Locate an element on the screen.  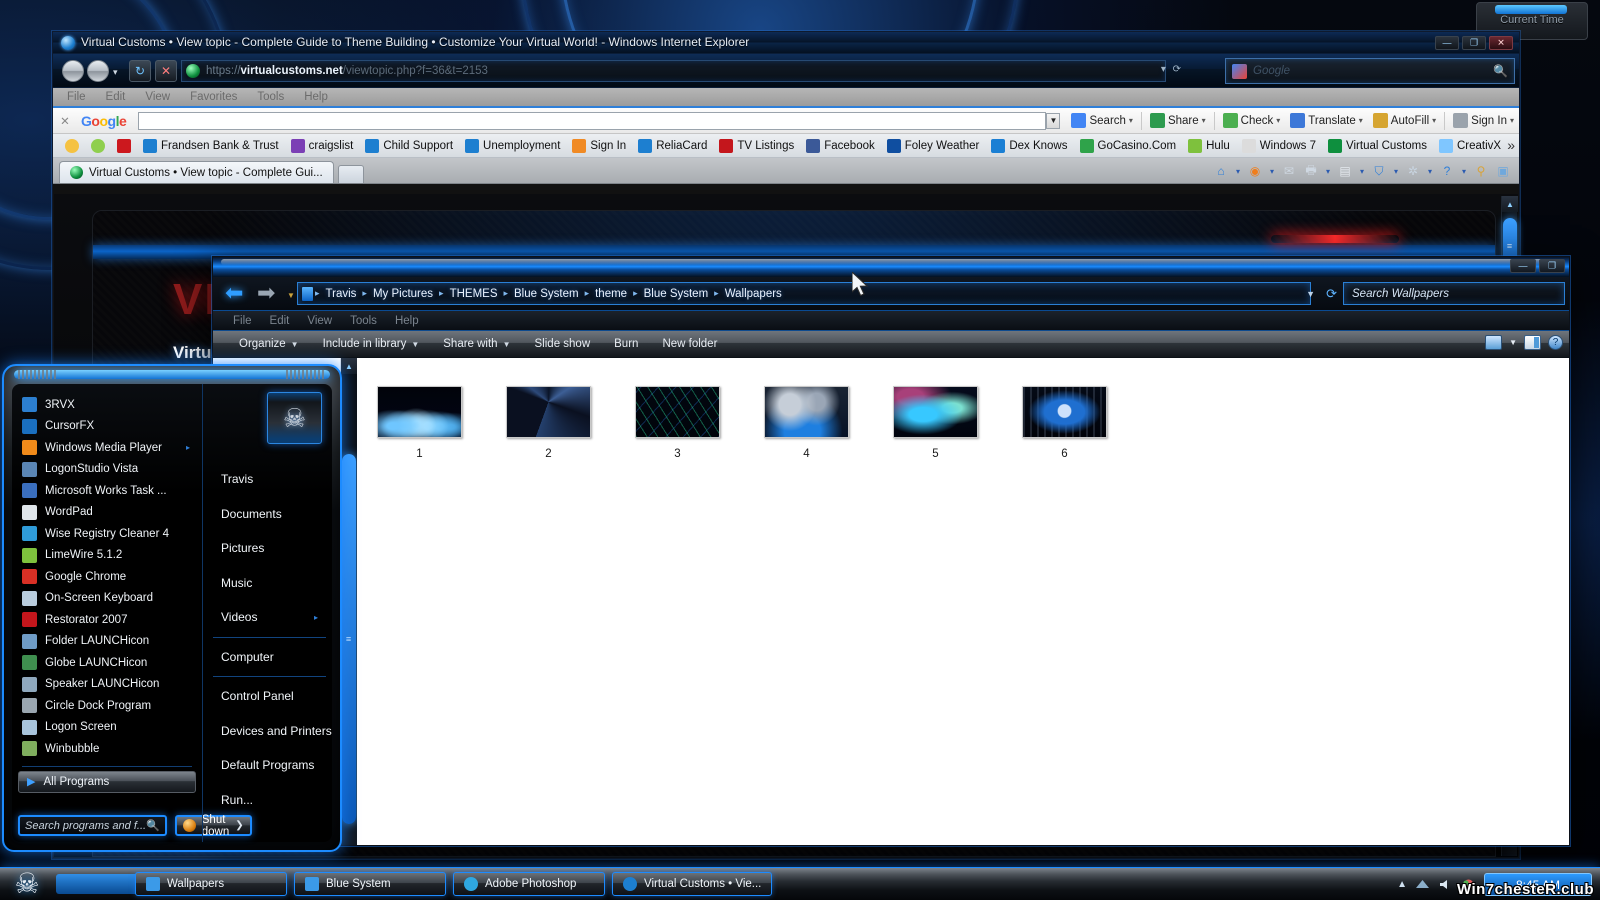
start-program-circle-dock-program: Circle Dock Program is located at coordinates (107, 706).